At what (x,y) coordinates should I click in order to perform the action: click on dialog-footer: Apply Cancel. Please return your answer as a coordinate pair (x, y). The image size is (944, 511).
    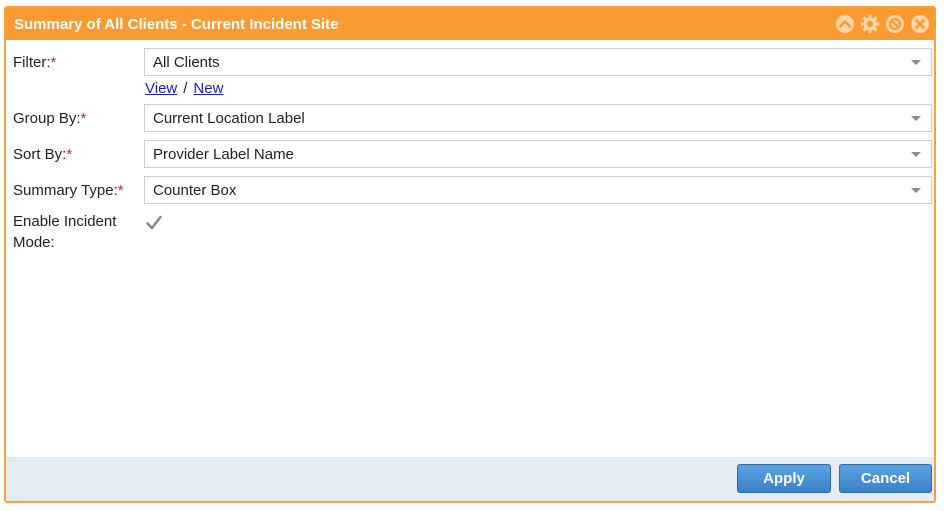
    Looking at the image, I should click on (470, 479).